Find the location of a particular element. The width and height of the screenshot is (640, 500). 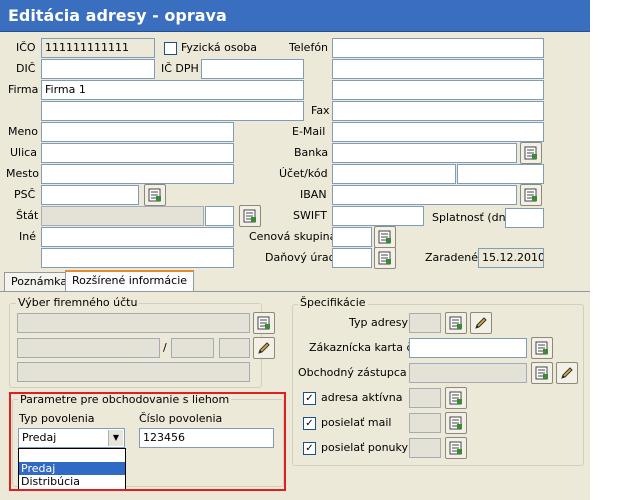

ucet-name-field is located at coordinates (133, 323).